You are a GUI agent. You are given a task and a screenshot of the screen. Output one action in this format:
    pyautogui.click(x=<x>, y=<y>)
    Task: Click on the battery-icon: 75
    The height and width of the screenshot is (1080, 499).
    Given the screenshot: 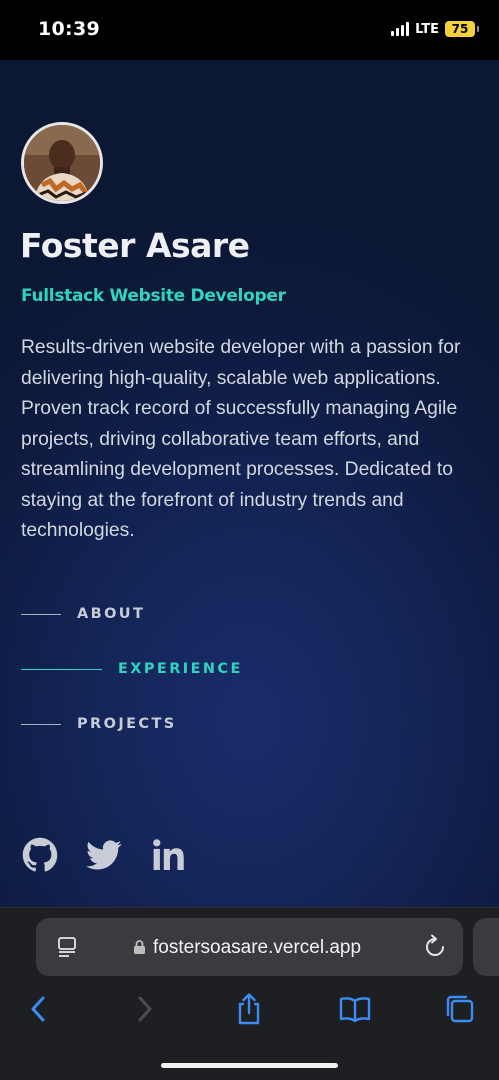 What is the action you would take?
    pyautogui.click(x=462, y=29)
    